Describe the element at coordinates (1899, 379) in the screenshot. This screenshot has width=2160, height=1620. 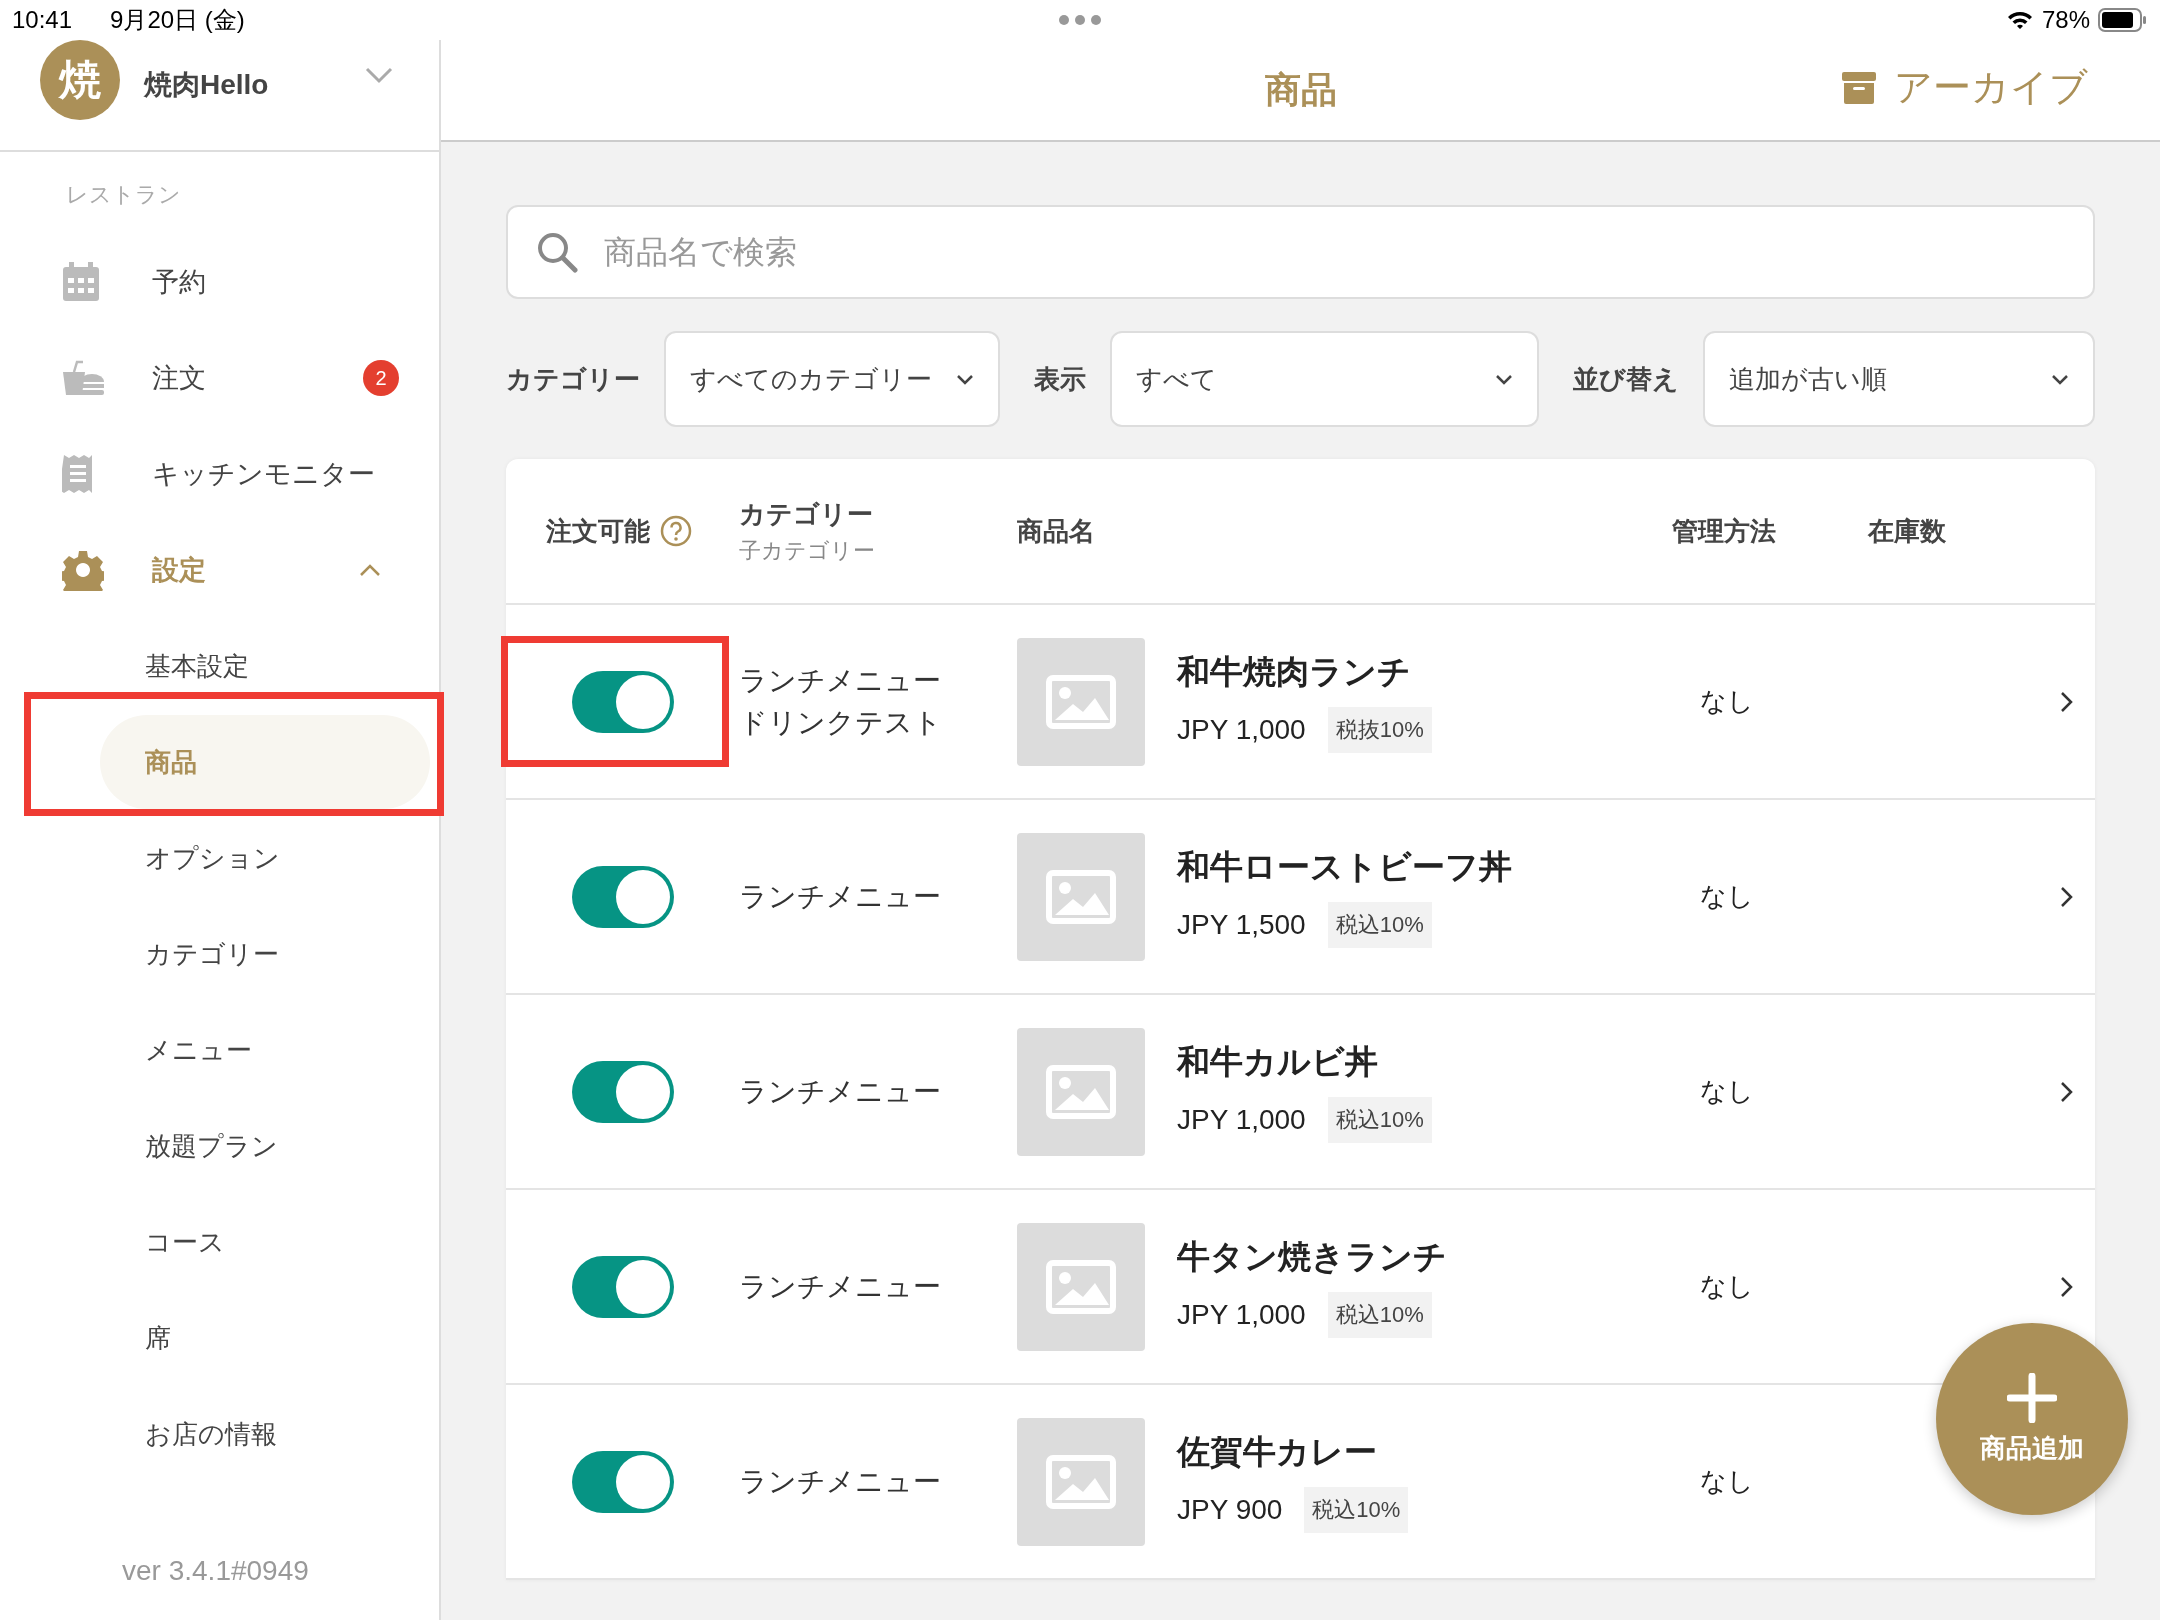
I see `filter-dropdown: 追加が古い順` at that location.